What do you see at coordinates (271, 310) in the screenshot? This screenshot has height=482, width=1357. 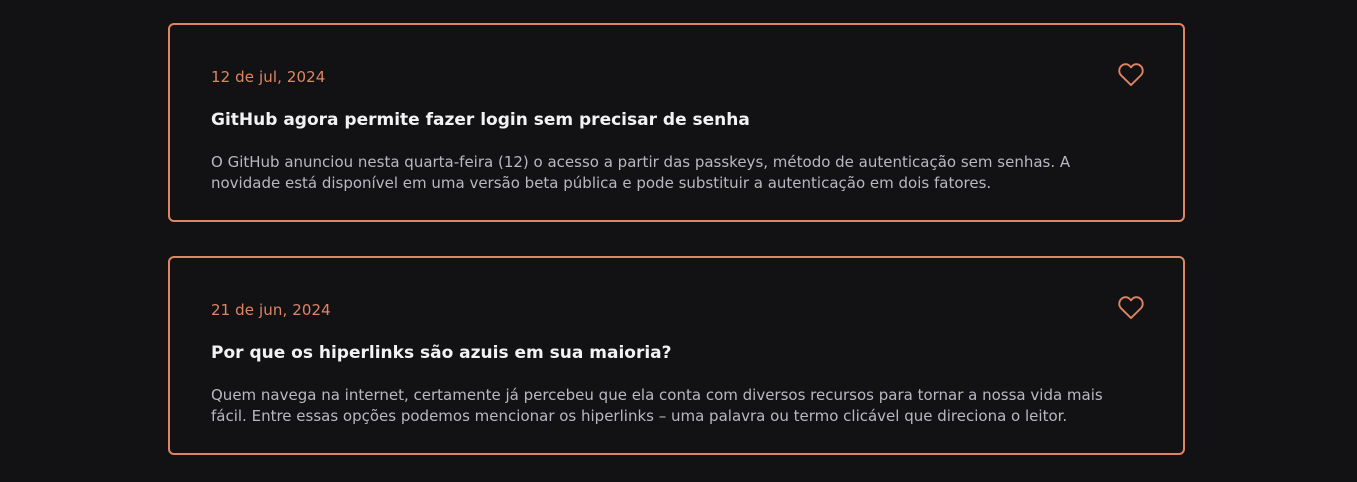 I see `post-date: 21 de jun, 2024` at bounding box center [271, 310].